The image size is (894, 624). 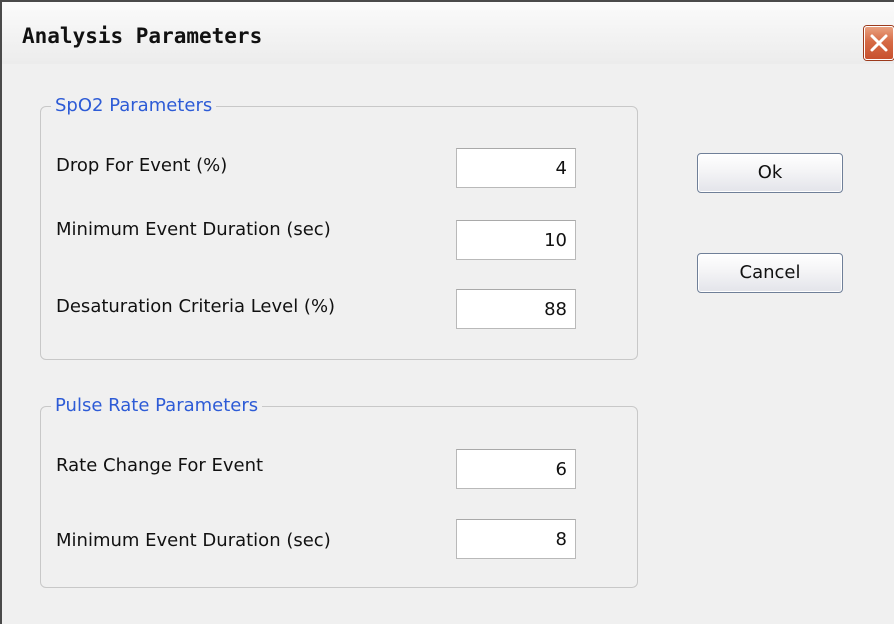 What do you see at coordinates (134, 106) in the screenshot?
I see `spo2-group-title: SpO2 Parameters` at bounding box center [134, 106].